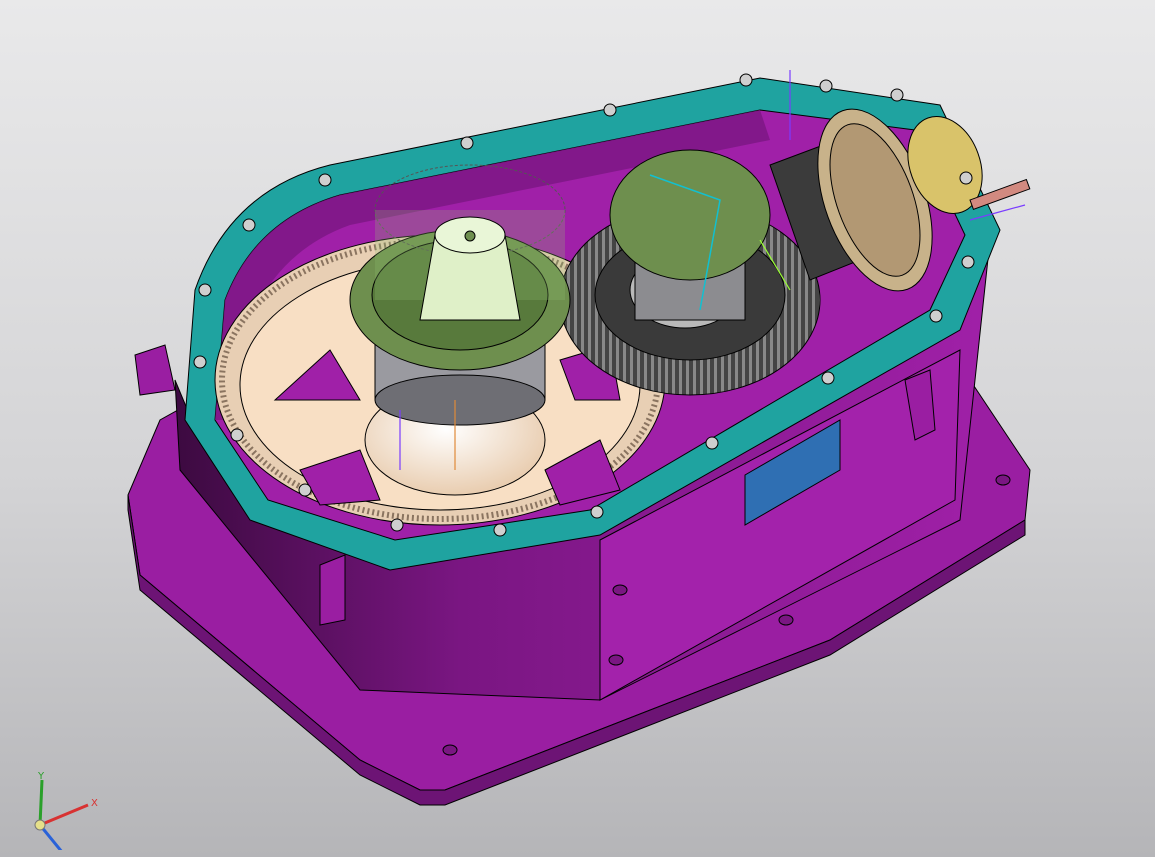 Image resolution: width=1155 pixels, height=857 pixels. I want to click on triad-origin, so click(40, 825).